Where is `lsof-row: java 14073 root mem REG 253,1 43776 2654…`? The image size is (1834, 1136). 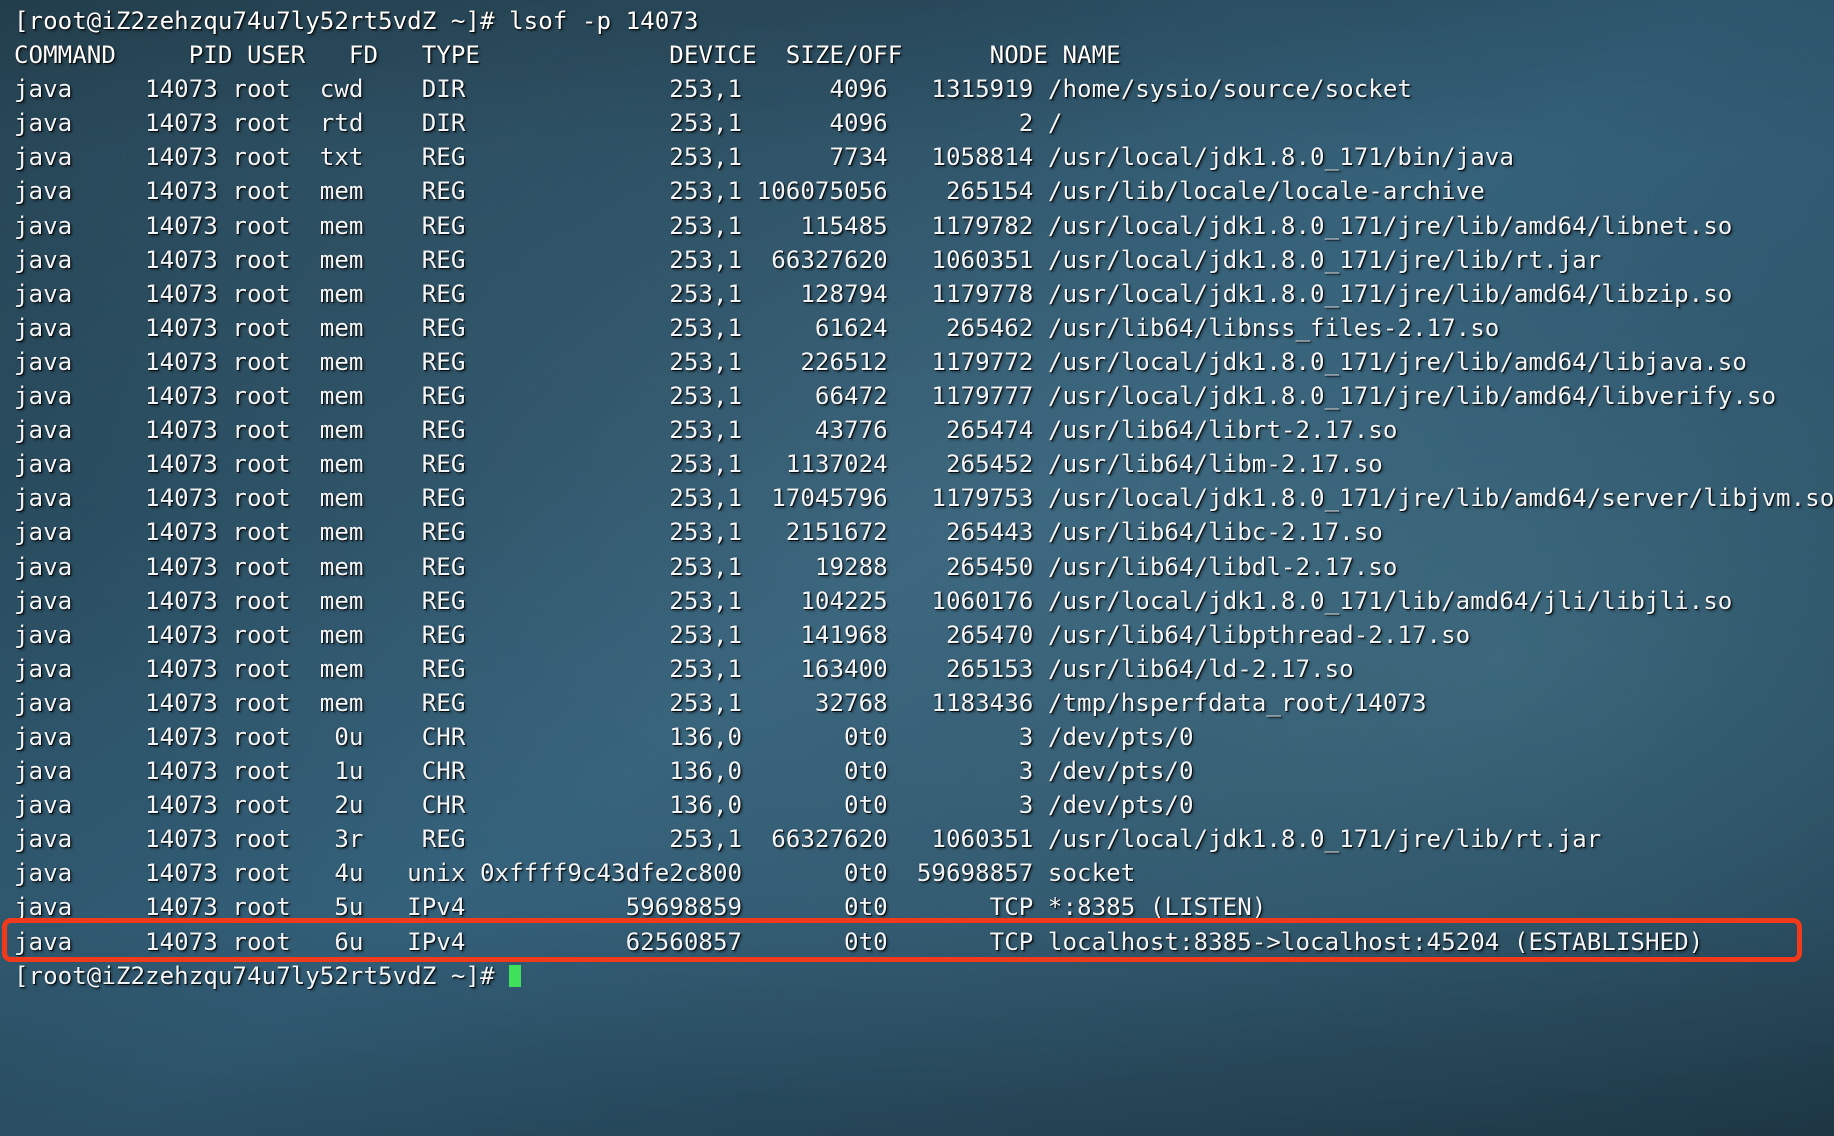 lsof-row: java 14073 root mem REG 253,1 43776 2654… is located at coordinates (706, 430).